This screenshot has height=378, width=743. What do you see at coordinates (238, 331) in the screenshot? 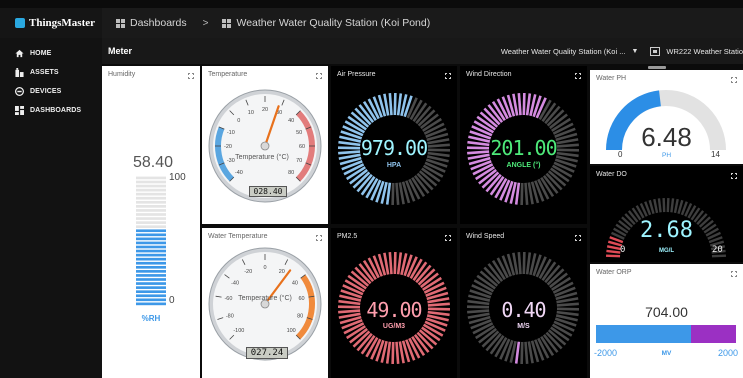
I see `dial-tick-label: -100` at bounding box center [238, 331].